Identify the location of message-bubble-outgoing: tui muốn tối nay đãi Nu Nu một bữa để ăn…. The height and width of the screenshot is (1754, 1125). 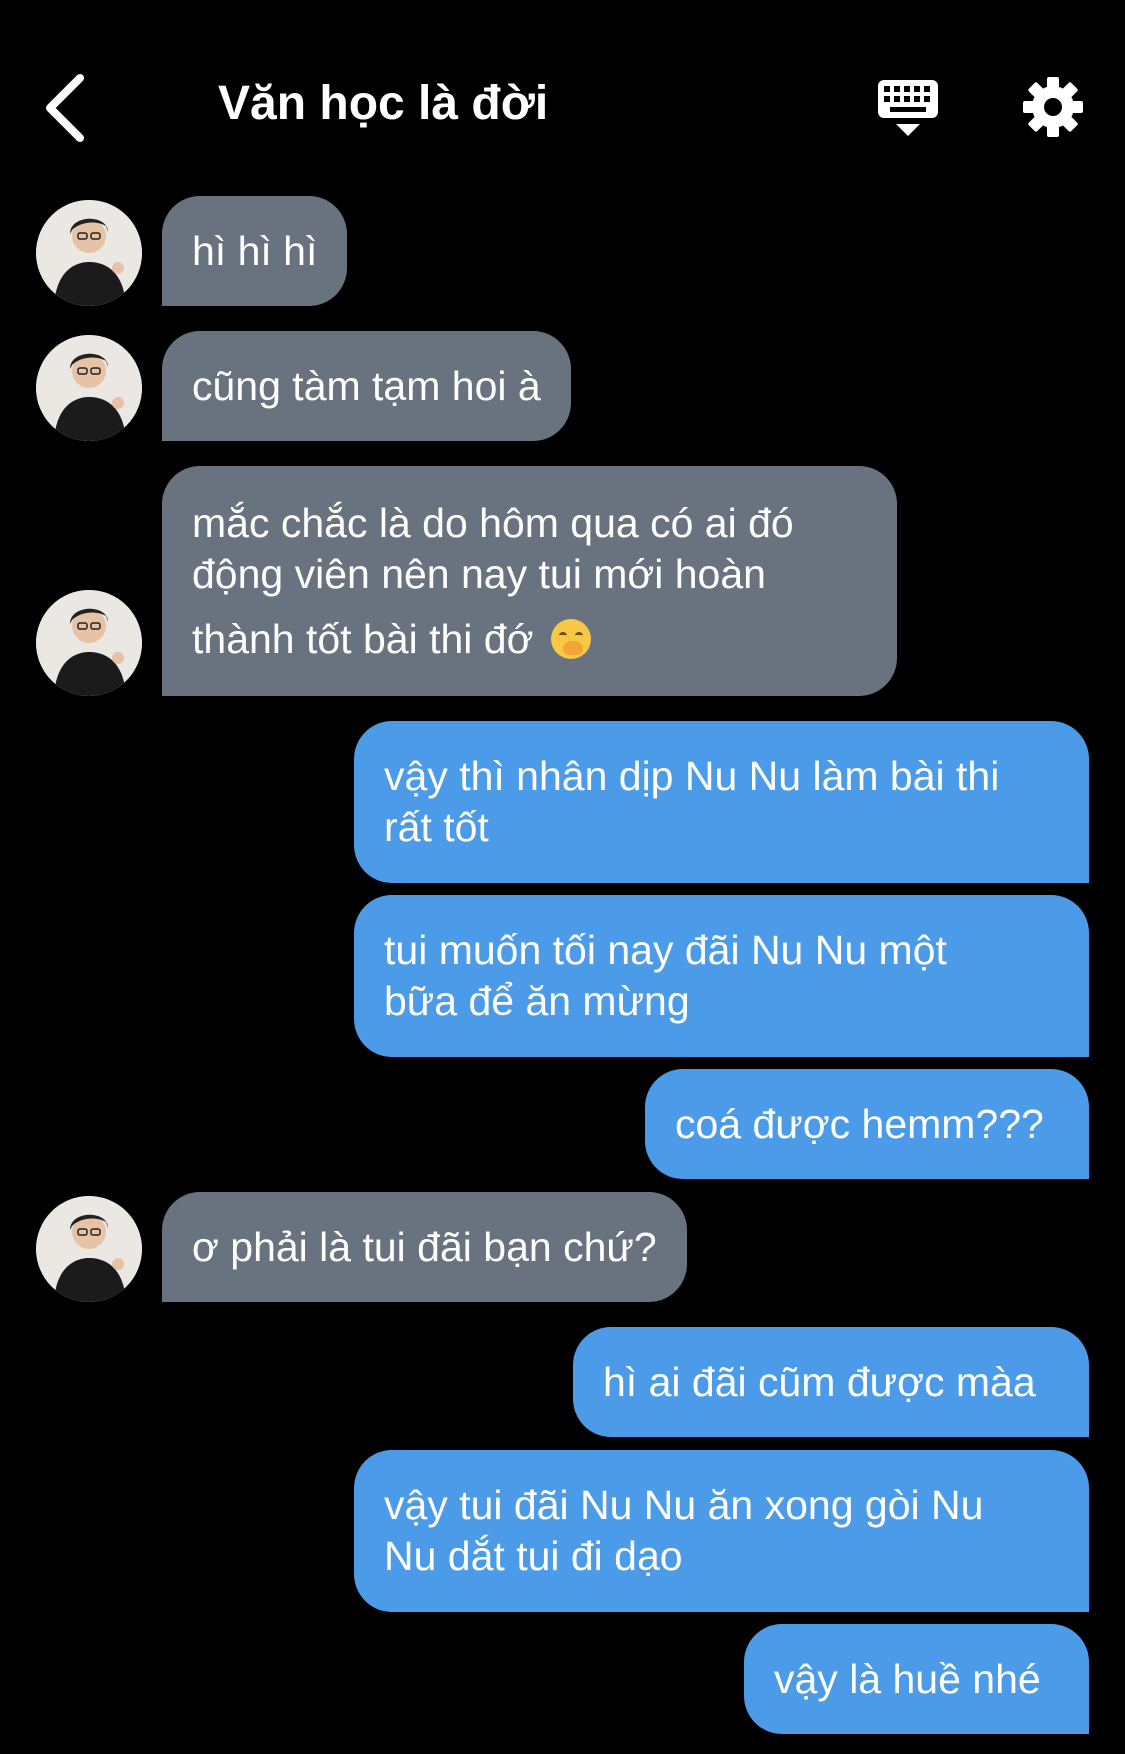
(721, 976).